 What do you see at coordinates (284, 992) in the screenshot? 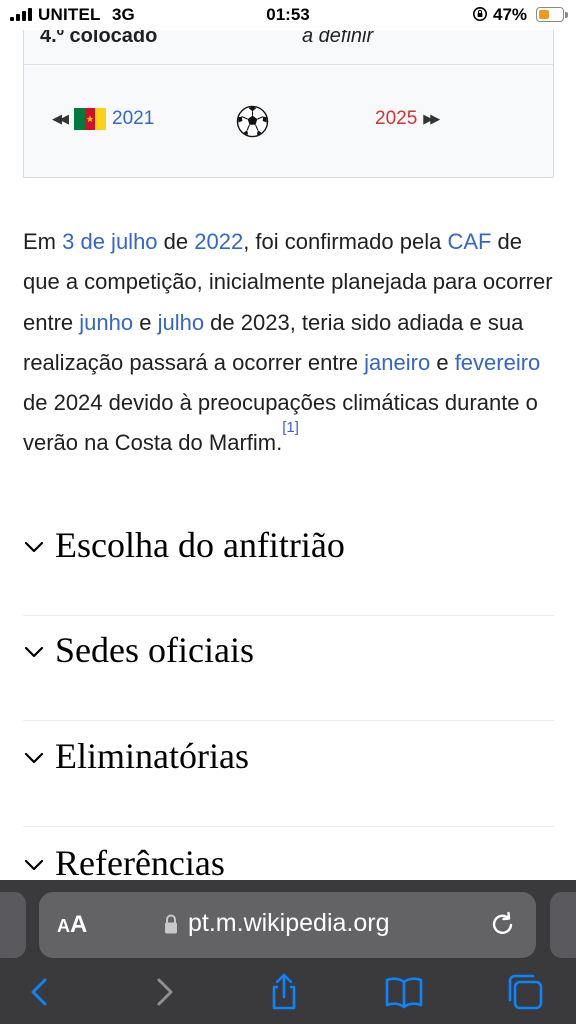
I see `share-icon` at bounding box center [284, 992].